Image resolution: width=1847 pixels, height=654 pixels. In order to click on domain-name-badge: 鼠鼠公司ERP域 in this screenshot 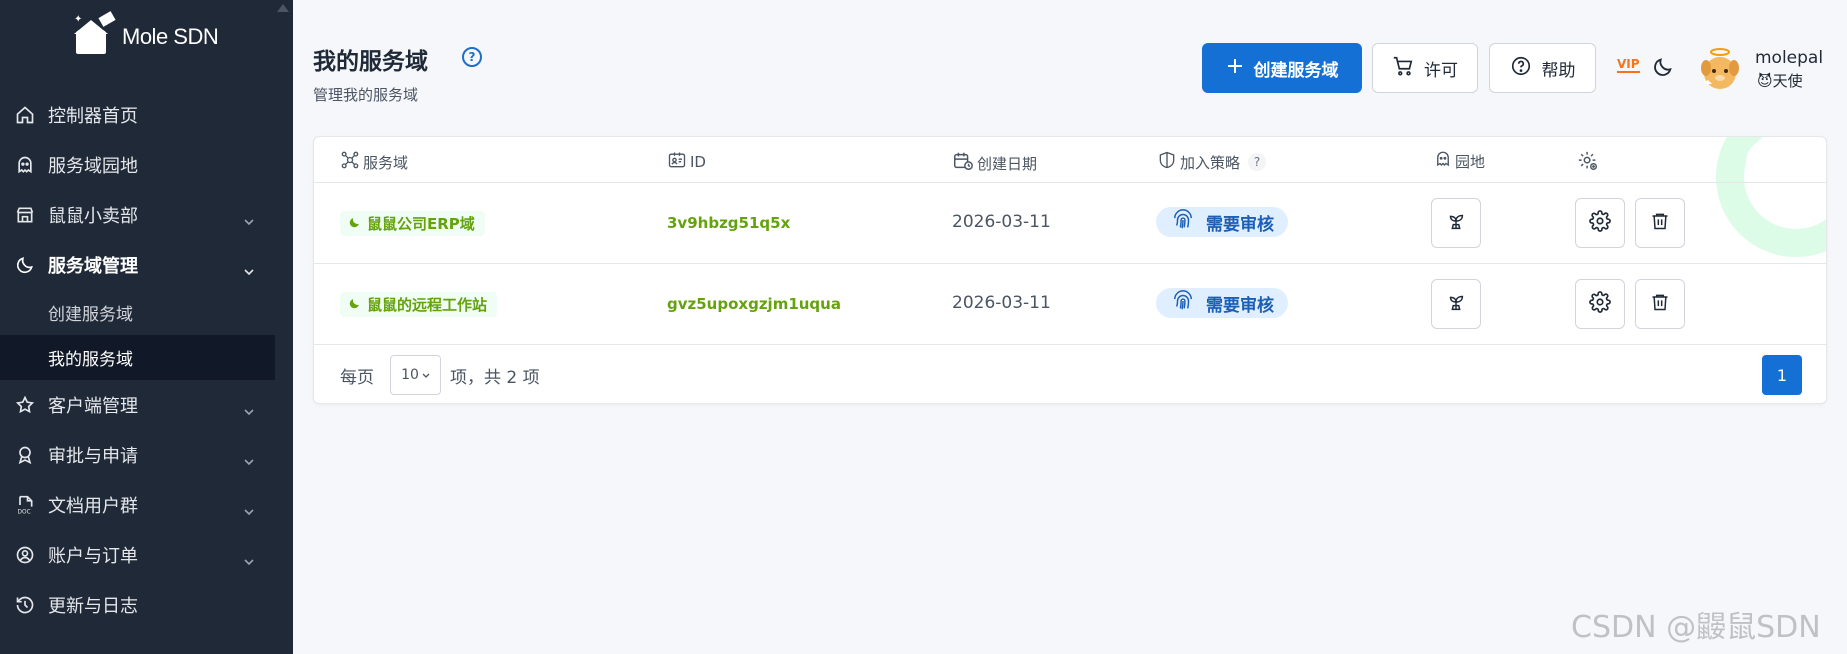, I will do `click(412, 223)`.